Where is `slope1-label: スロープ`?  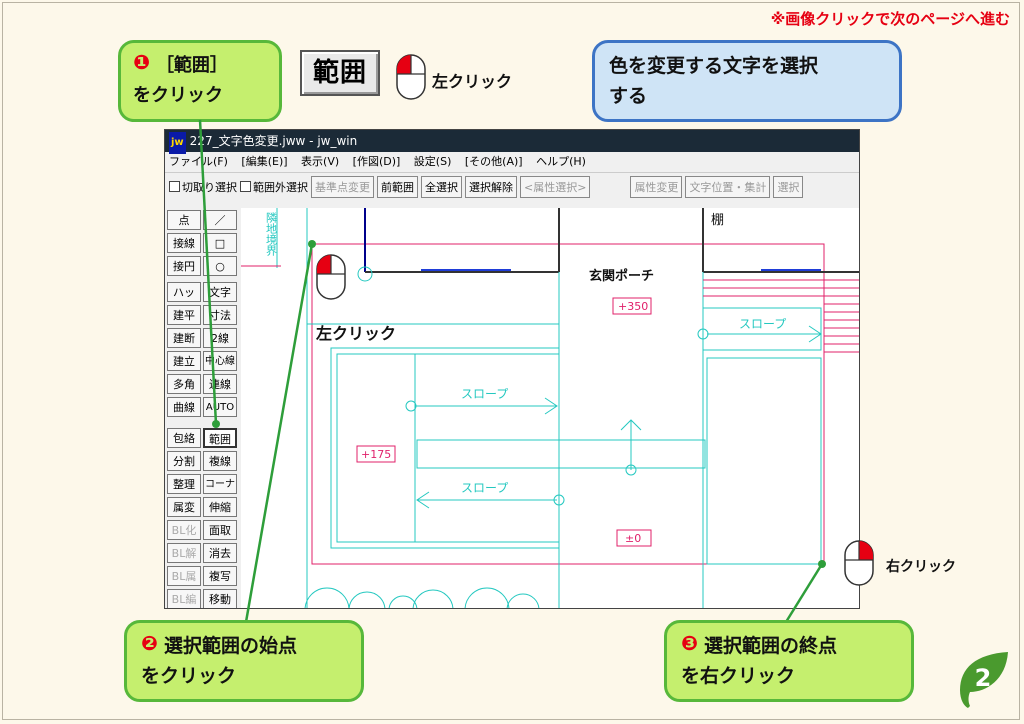
slope1-label: スロープ is located at coordinates (484, 394).